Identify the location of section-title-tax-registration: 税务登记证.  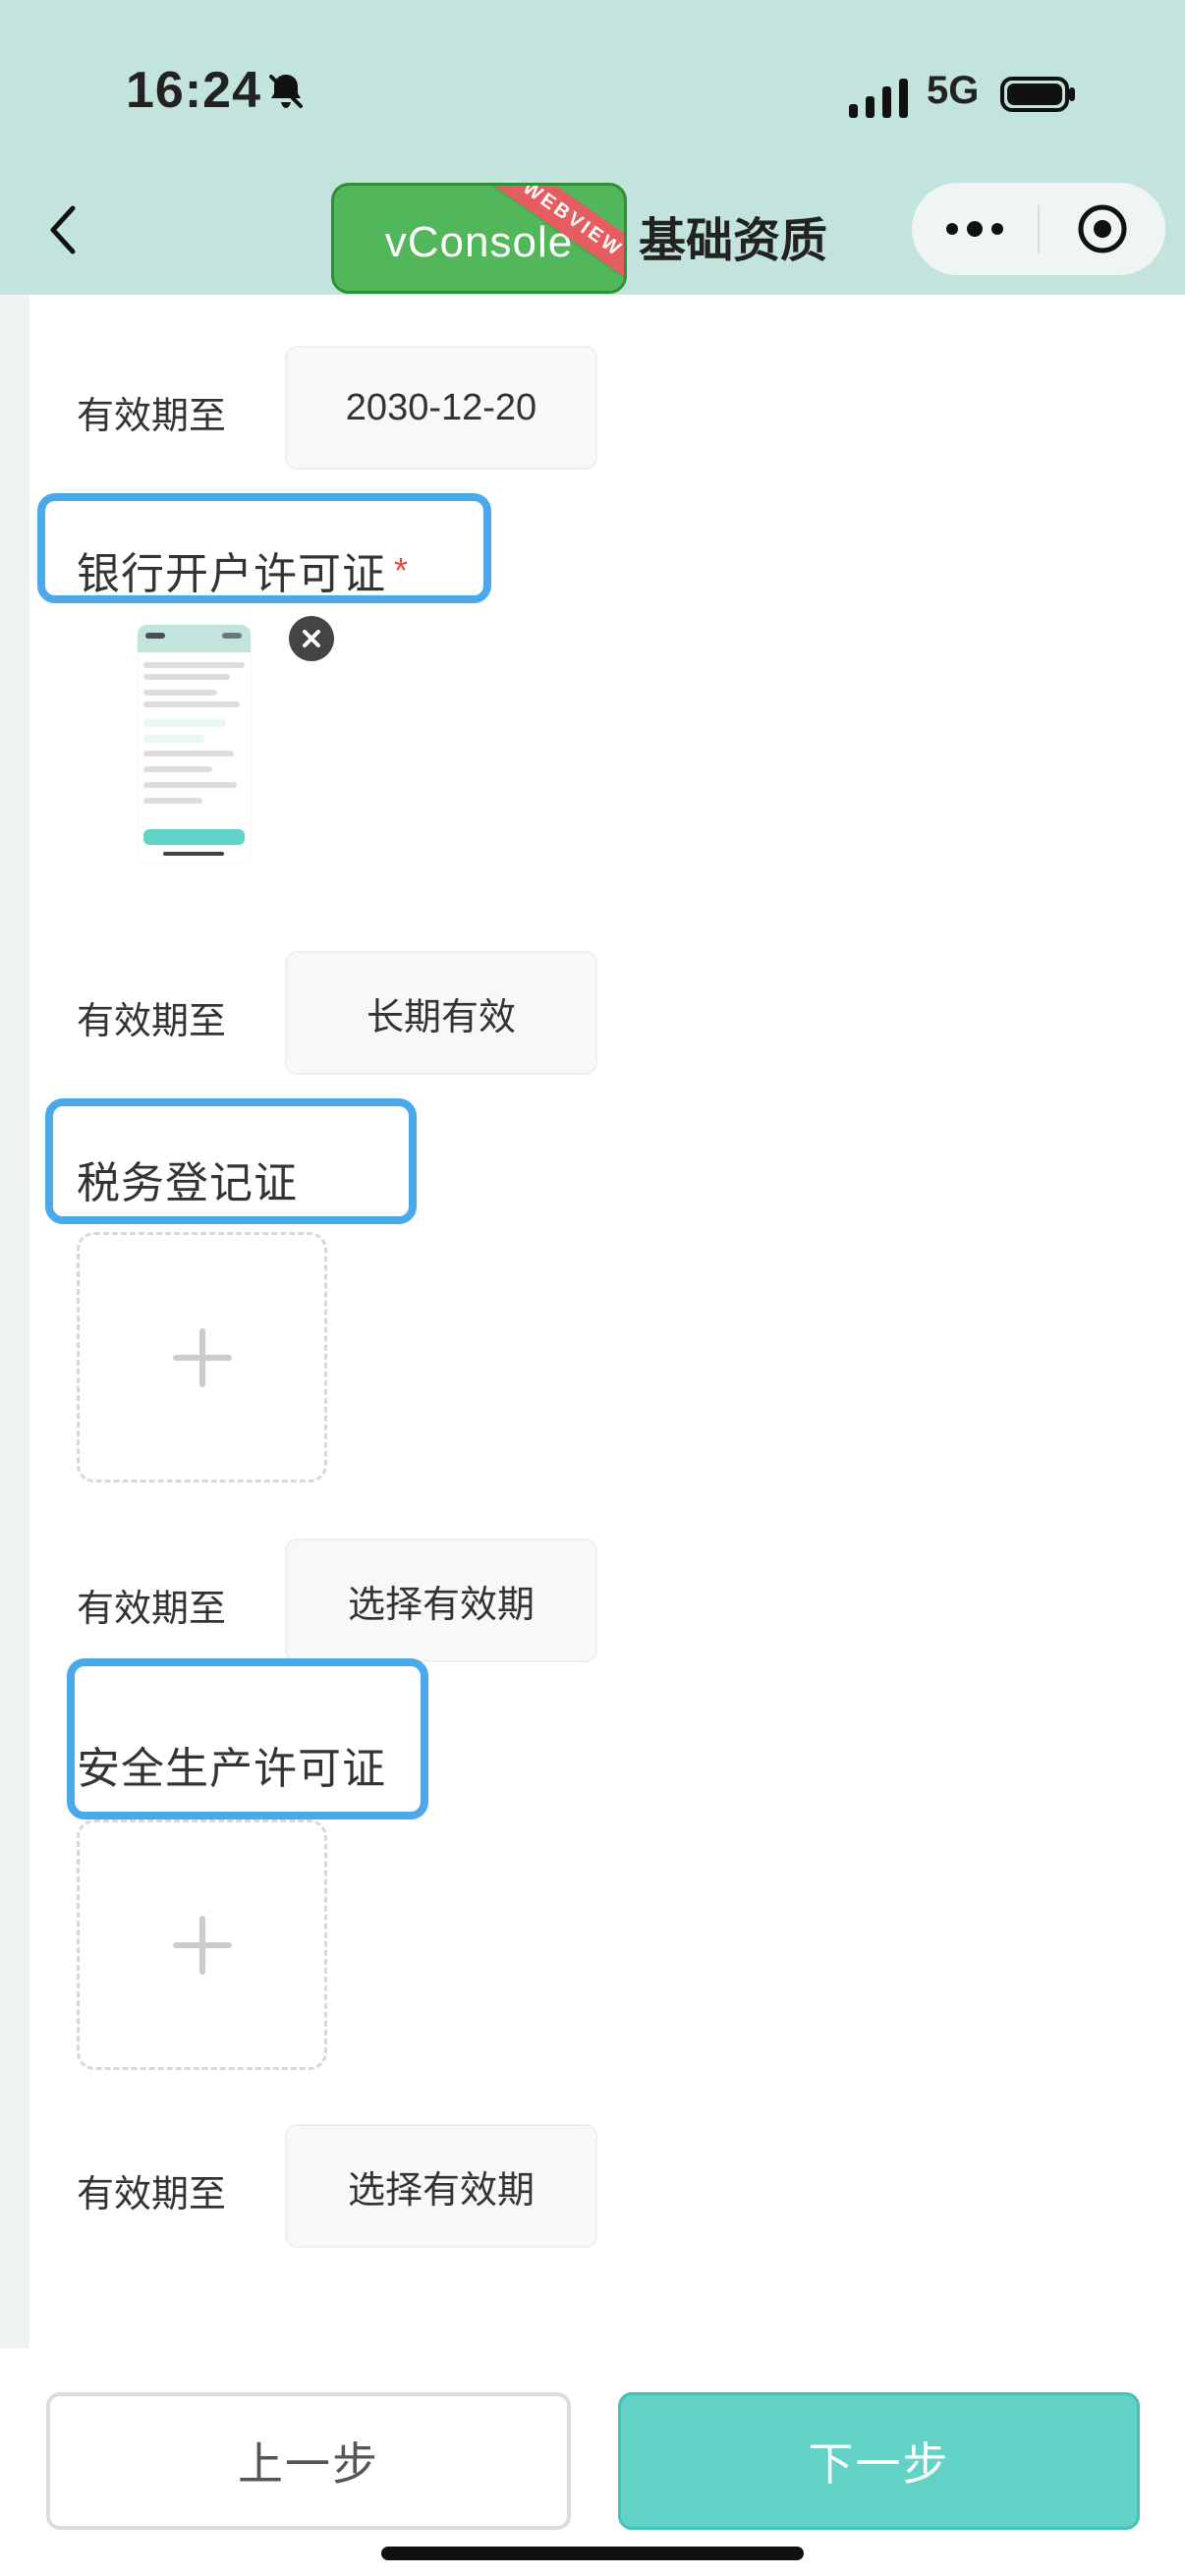
(187, 1183).